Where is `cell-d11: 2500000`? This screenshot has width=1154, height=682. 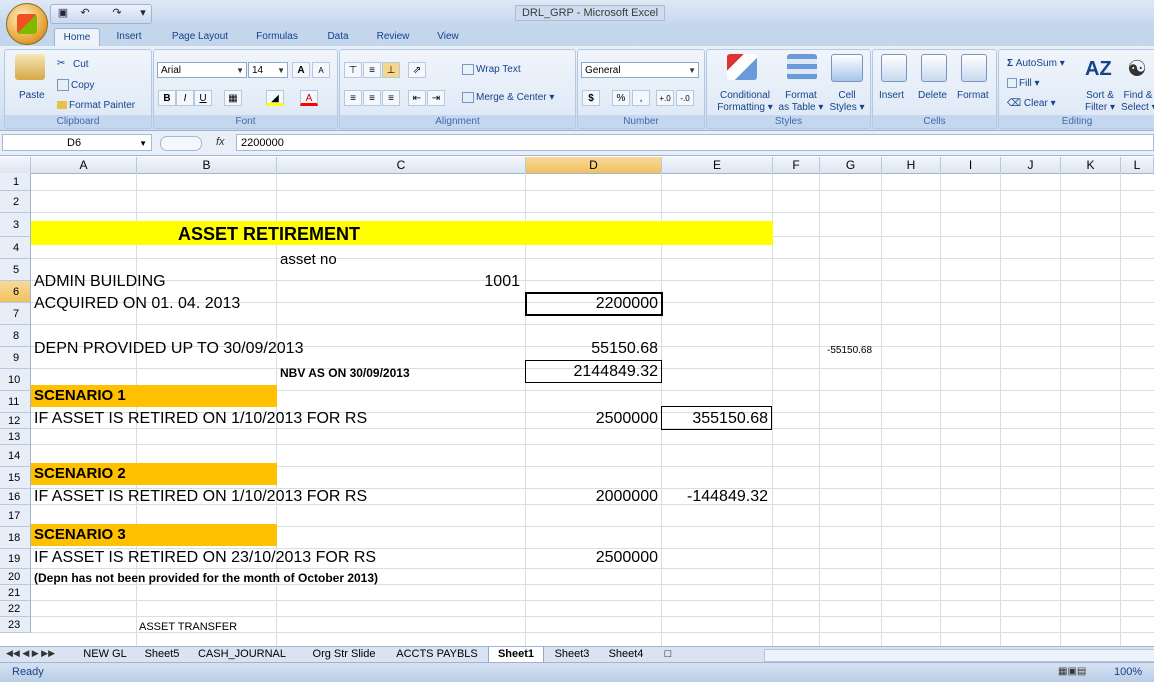
cell-d11: 2500000 is located at coordinates (593, 419).